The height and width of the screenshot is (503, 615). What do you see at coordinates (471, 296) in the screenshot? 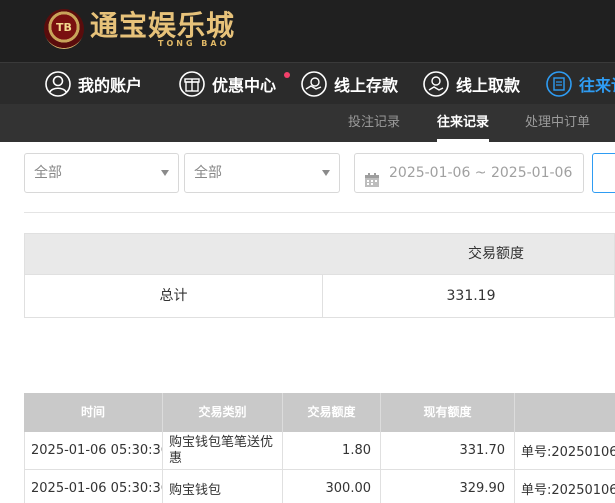
I see `summary-row-value: 331.19` at bounding box center [471, 296].